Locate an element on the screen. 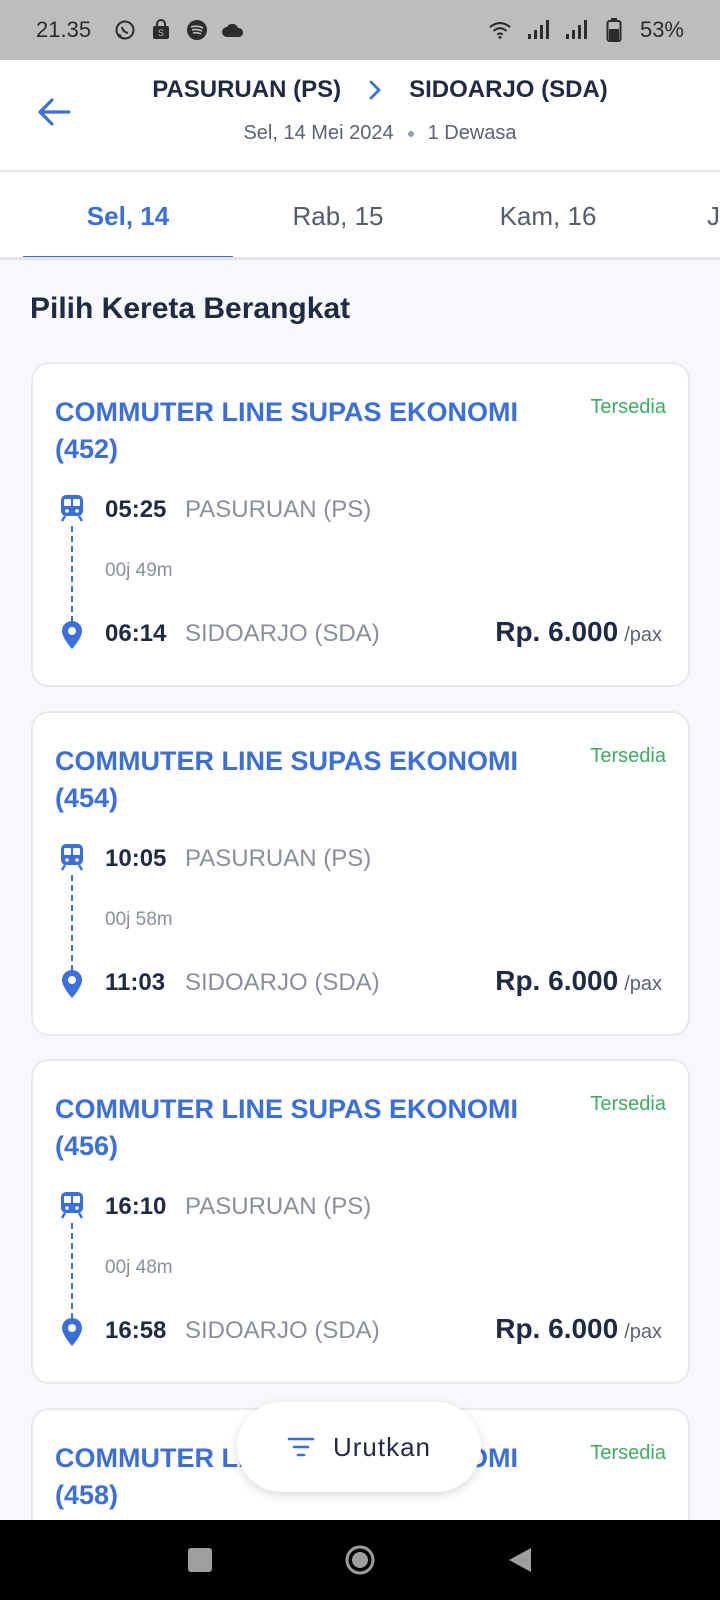 This screenshot has height=1600, width=720. back-nav-button is located at coordinates (520, 1560).